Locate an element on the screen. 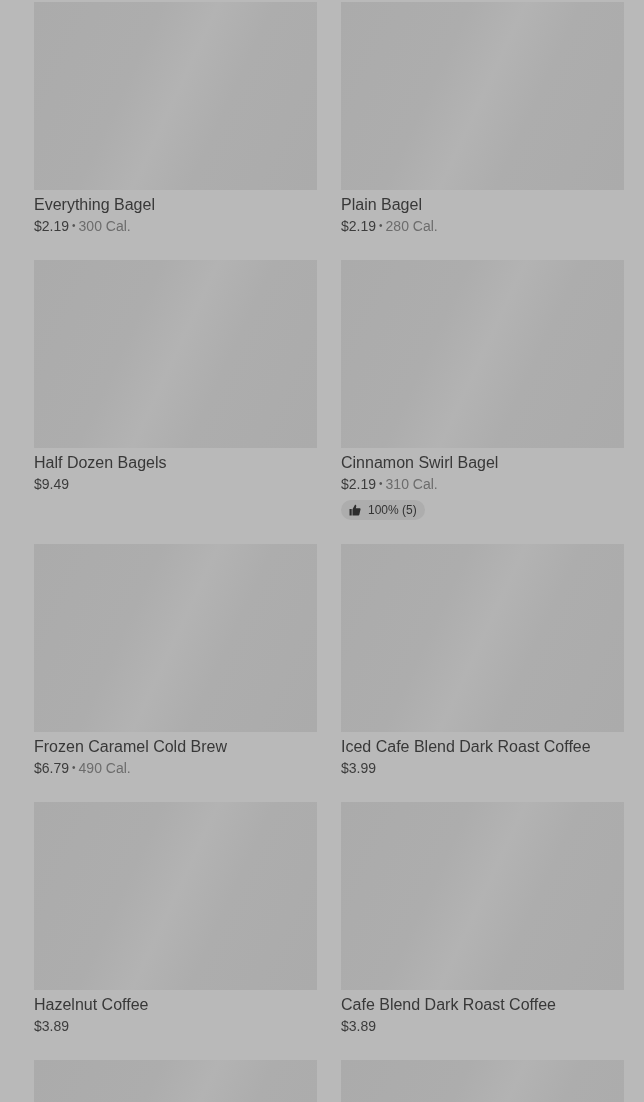  item-price: $6.79 is located at coordinates (52, 768).